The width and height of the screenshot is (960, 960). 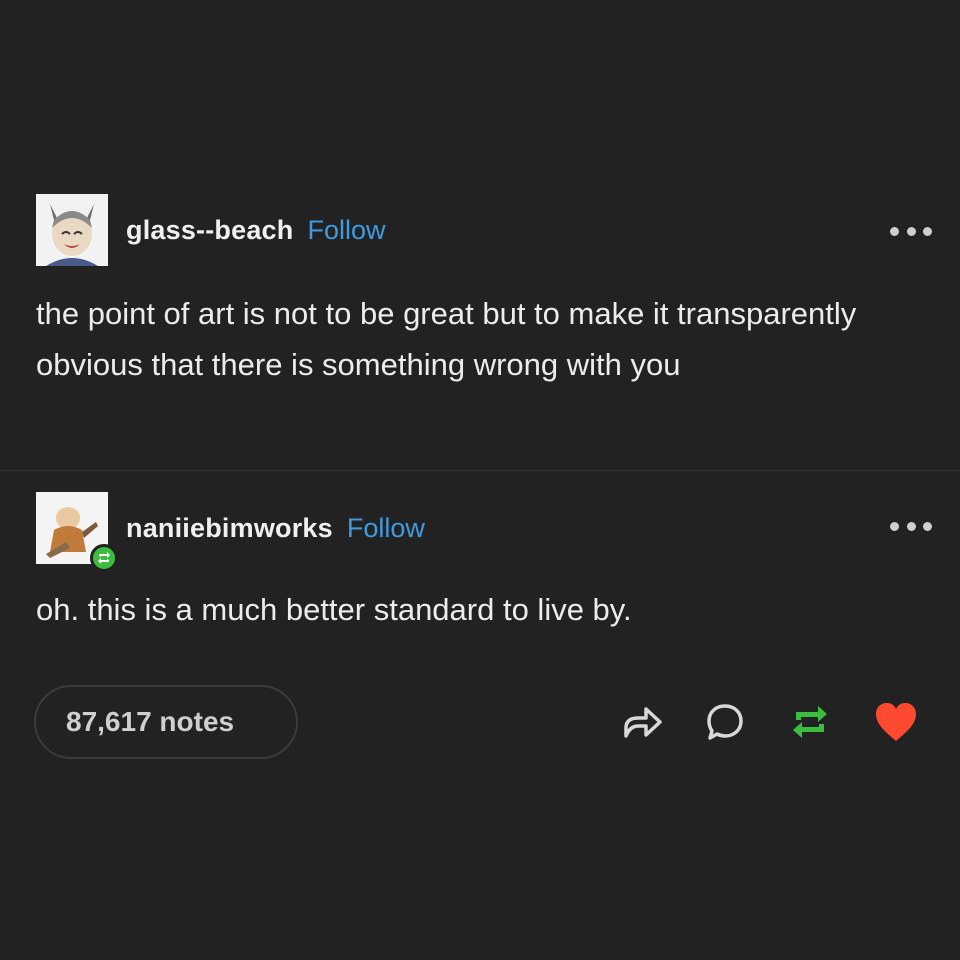 I want to click on reblog-badge, so click(x=104, y=558).